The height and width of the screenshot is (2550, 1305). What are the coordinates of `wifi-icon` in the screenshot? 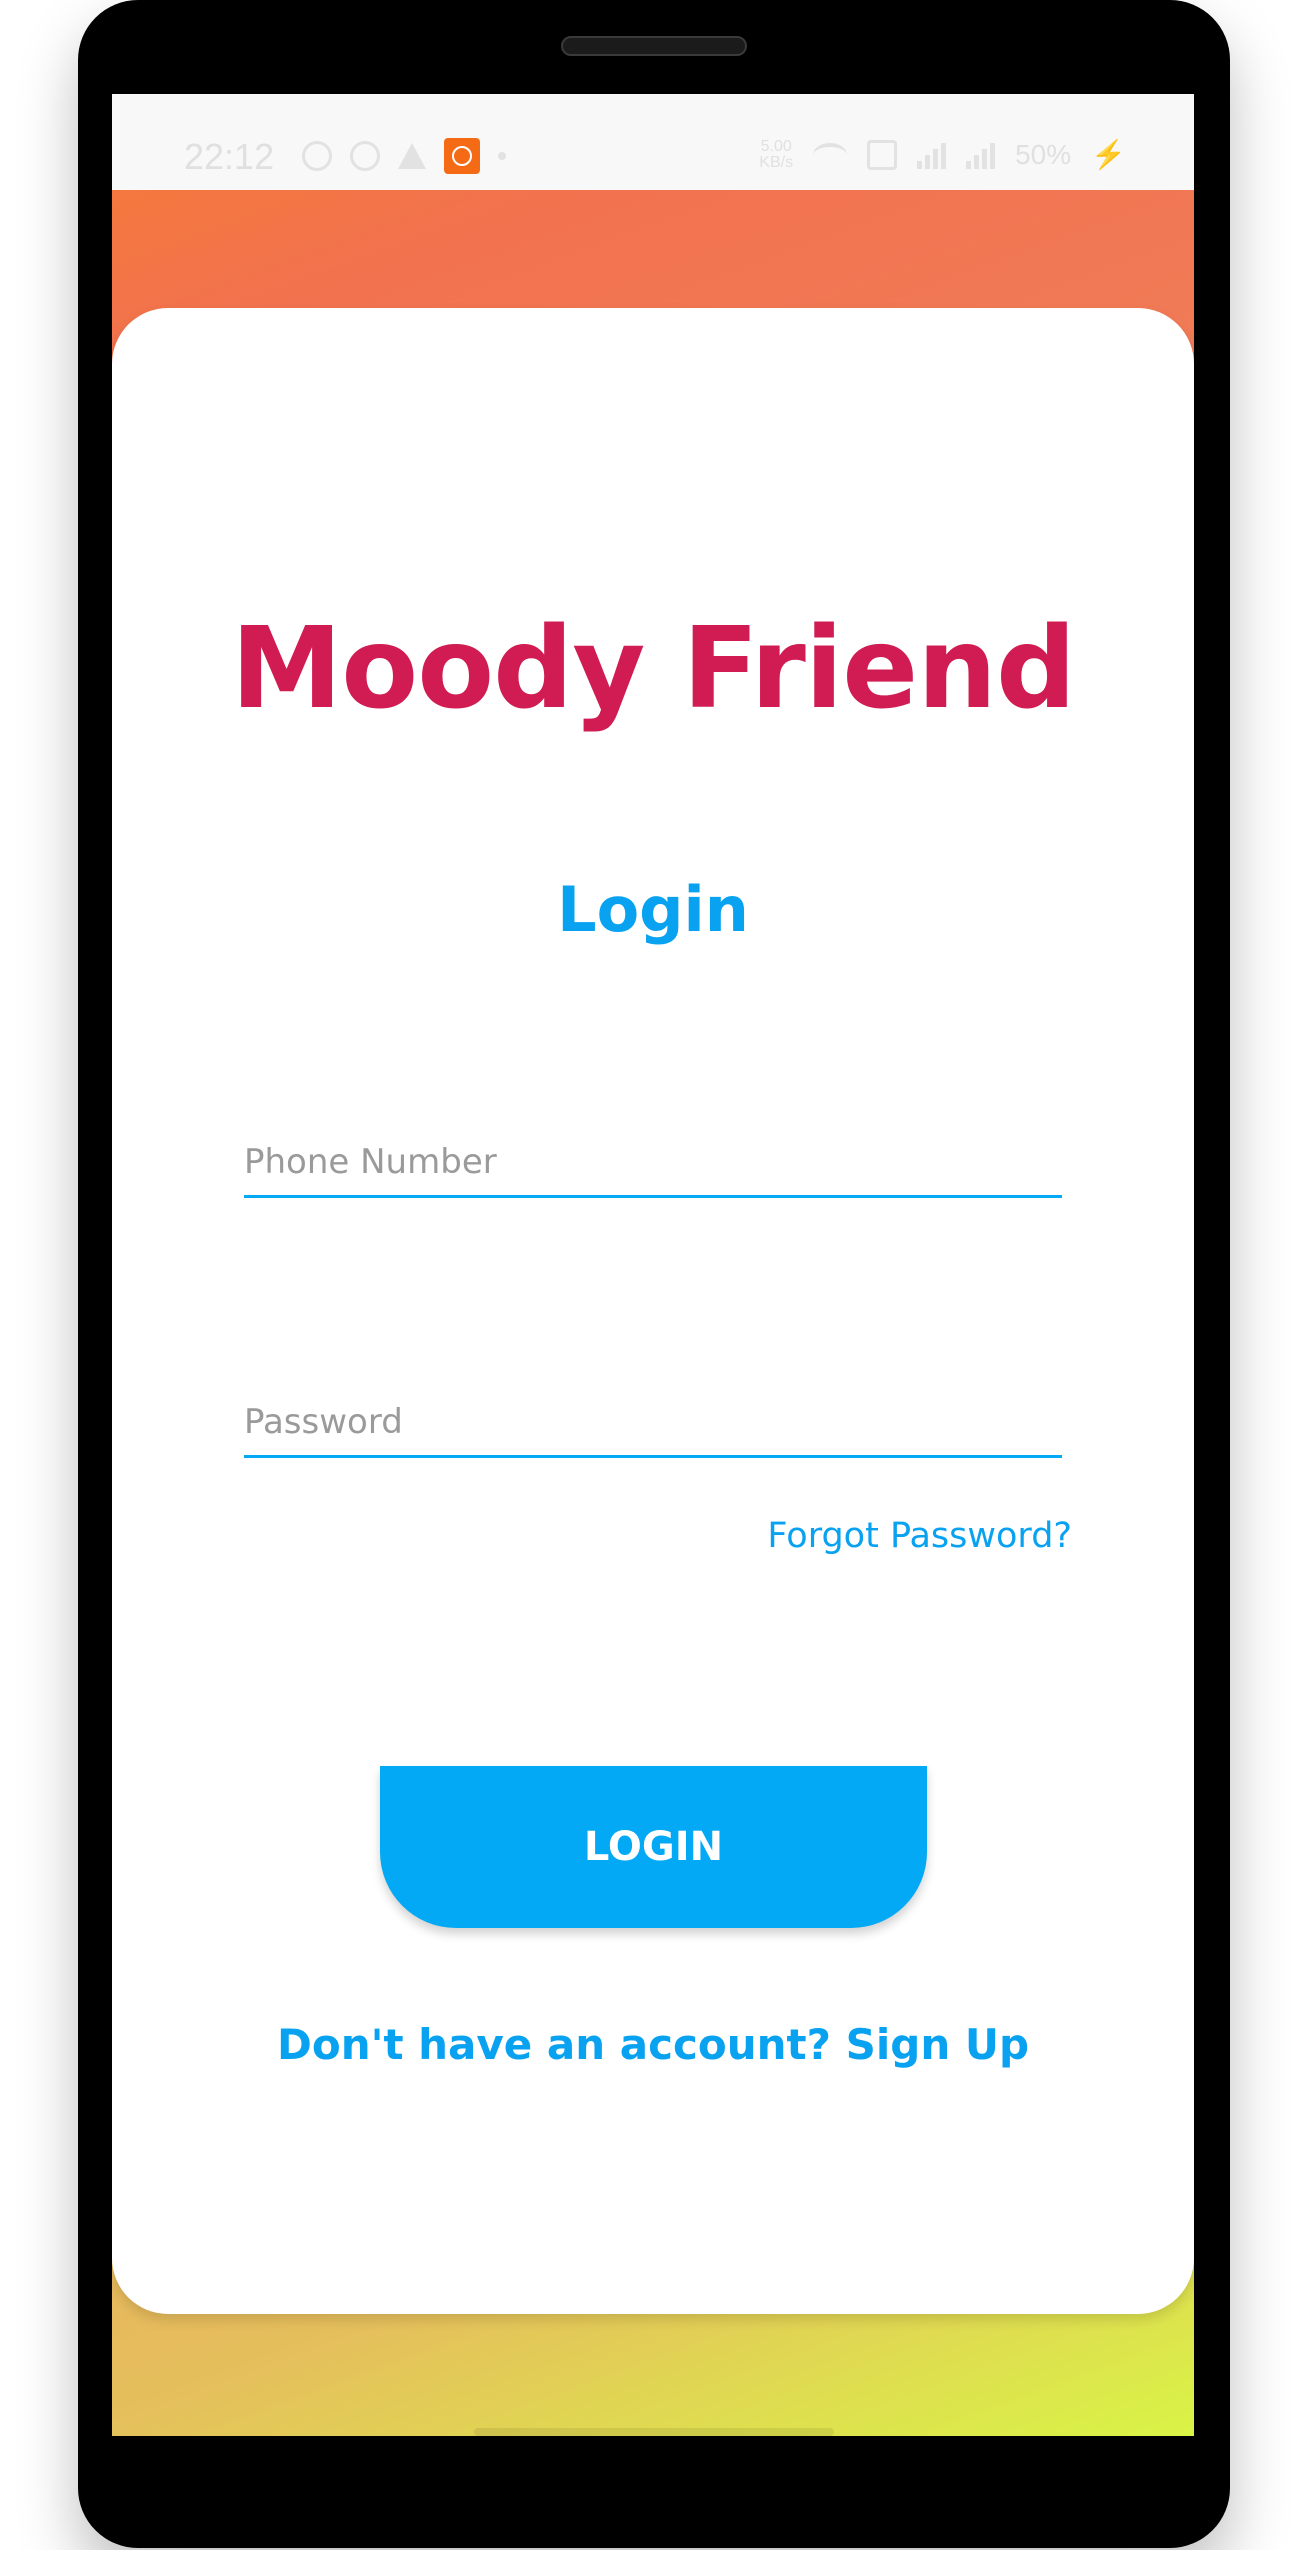 It's located at (830, 154).